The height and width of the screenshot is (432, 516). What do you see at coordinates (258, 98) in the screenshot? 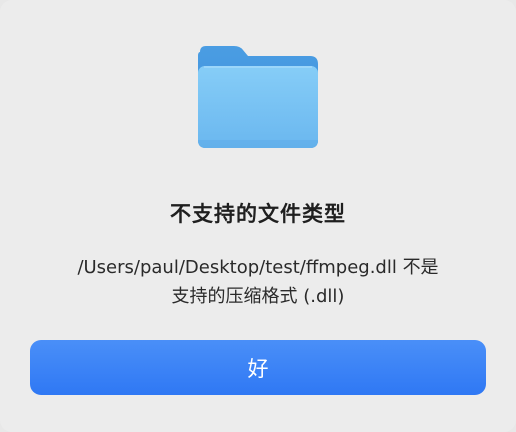
I see `folder-icon` at bounding box center [258, 98].